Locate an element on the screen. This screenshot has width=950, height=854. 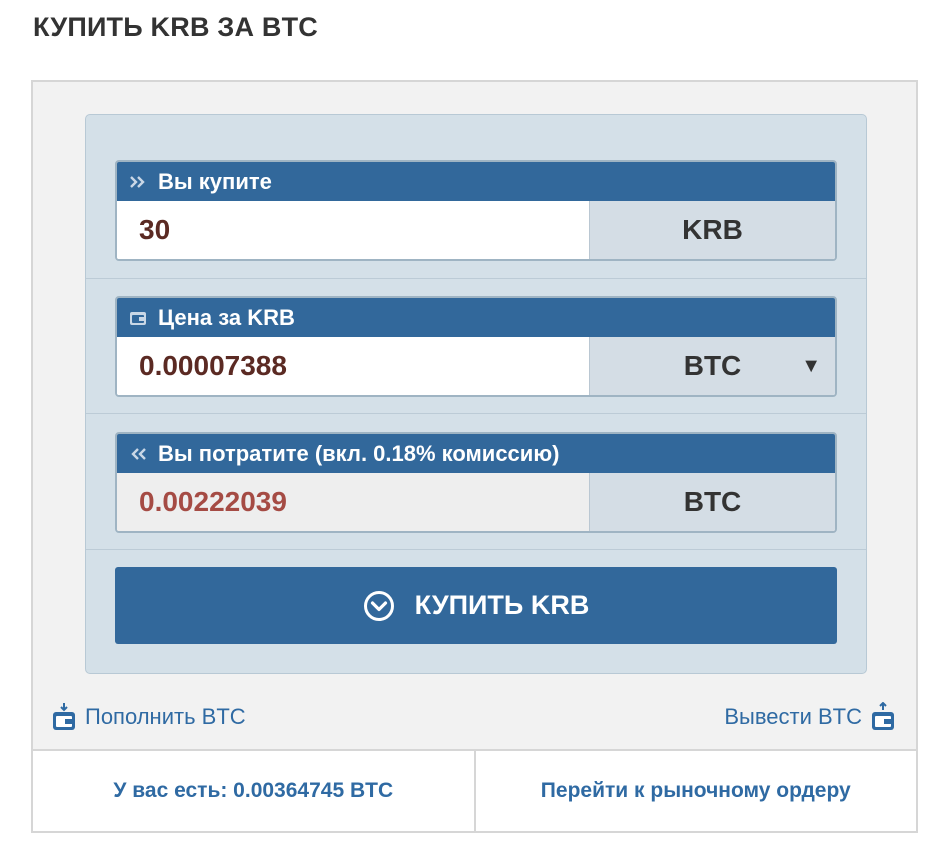
total-value: 0.00222039 is located at coordinates (353, 502).